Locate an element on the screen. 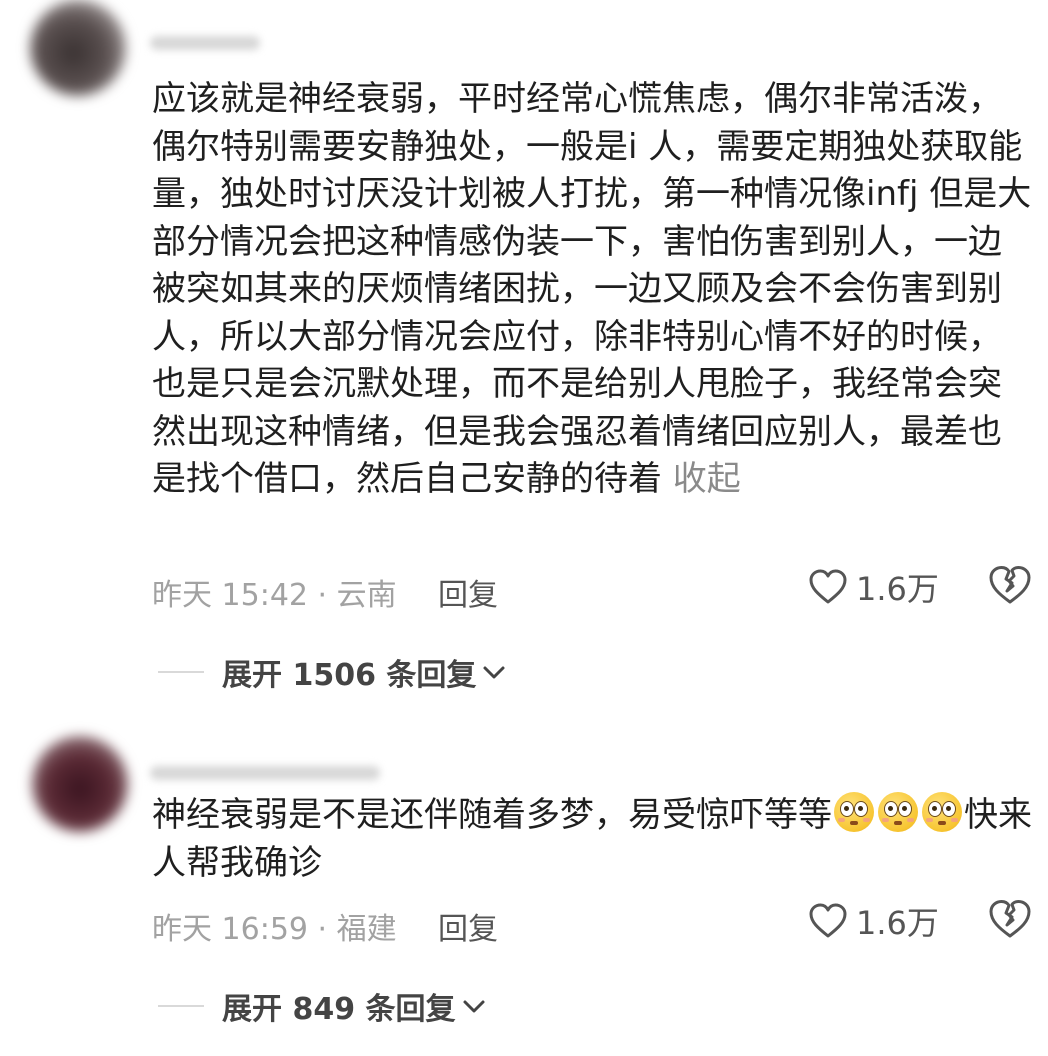 This screenshot has height=1056, width=1048. expand-replies: 展开 1506 条回复 is located at coordinates (458, 672).